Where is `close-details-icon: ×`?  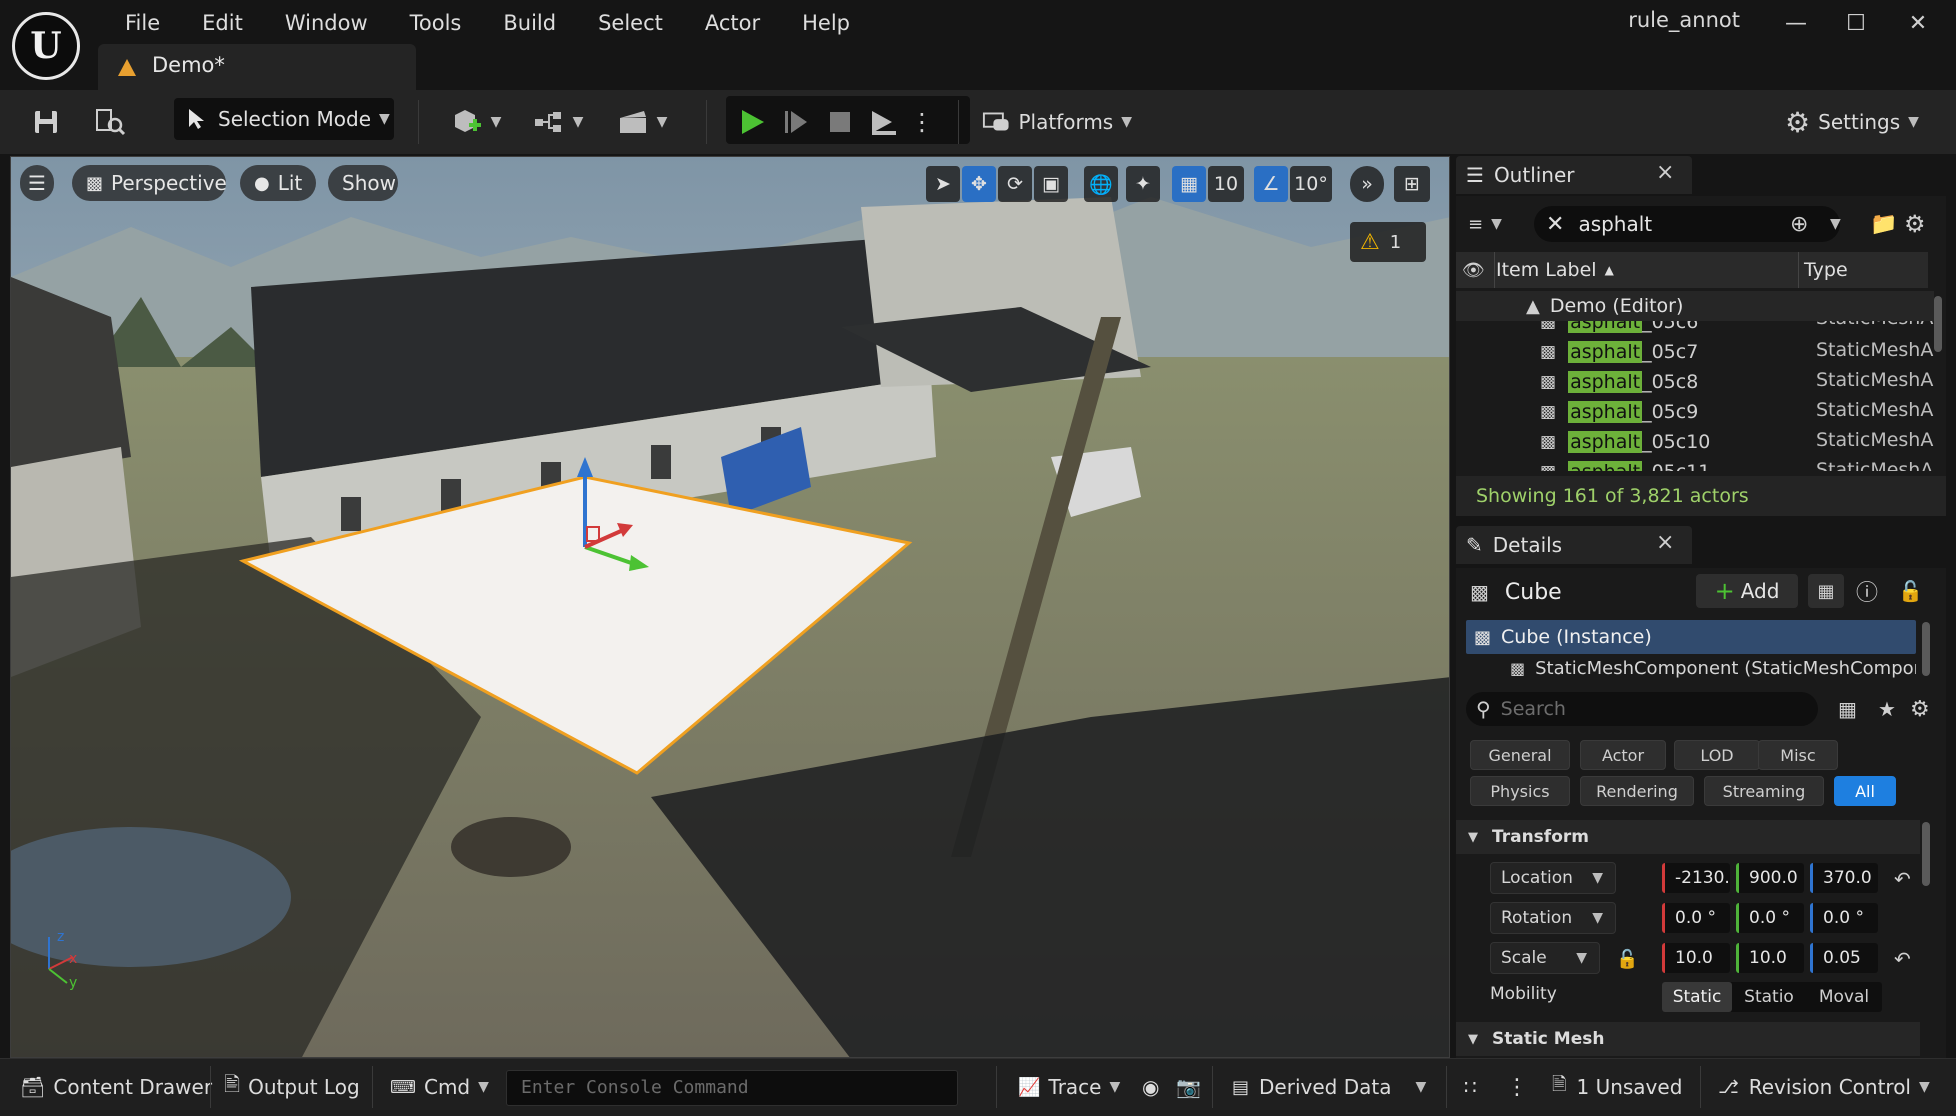
close-details-icon: × is located at coordinates (1665, 542).